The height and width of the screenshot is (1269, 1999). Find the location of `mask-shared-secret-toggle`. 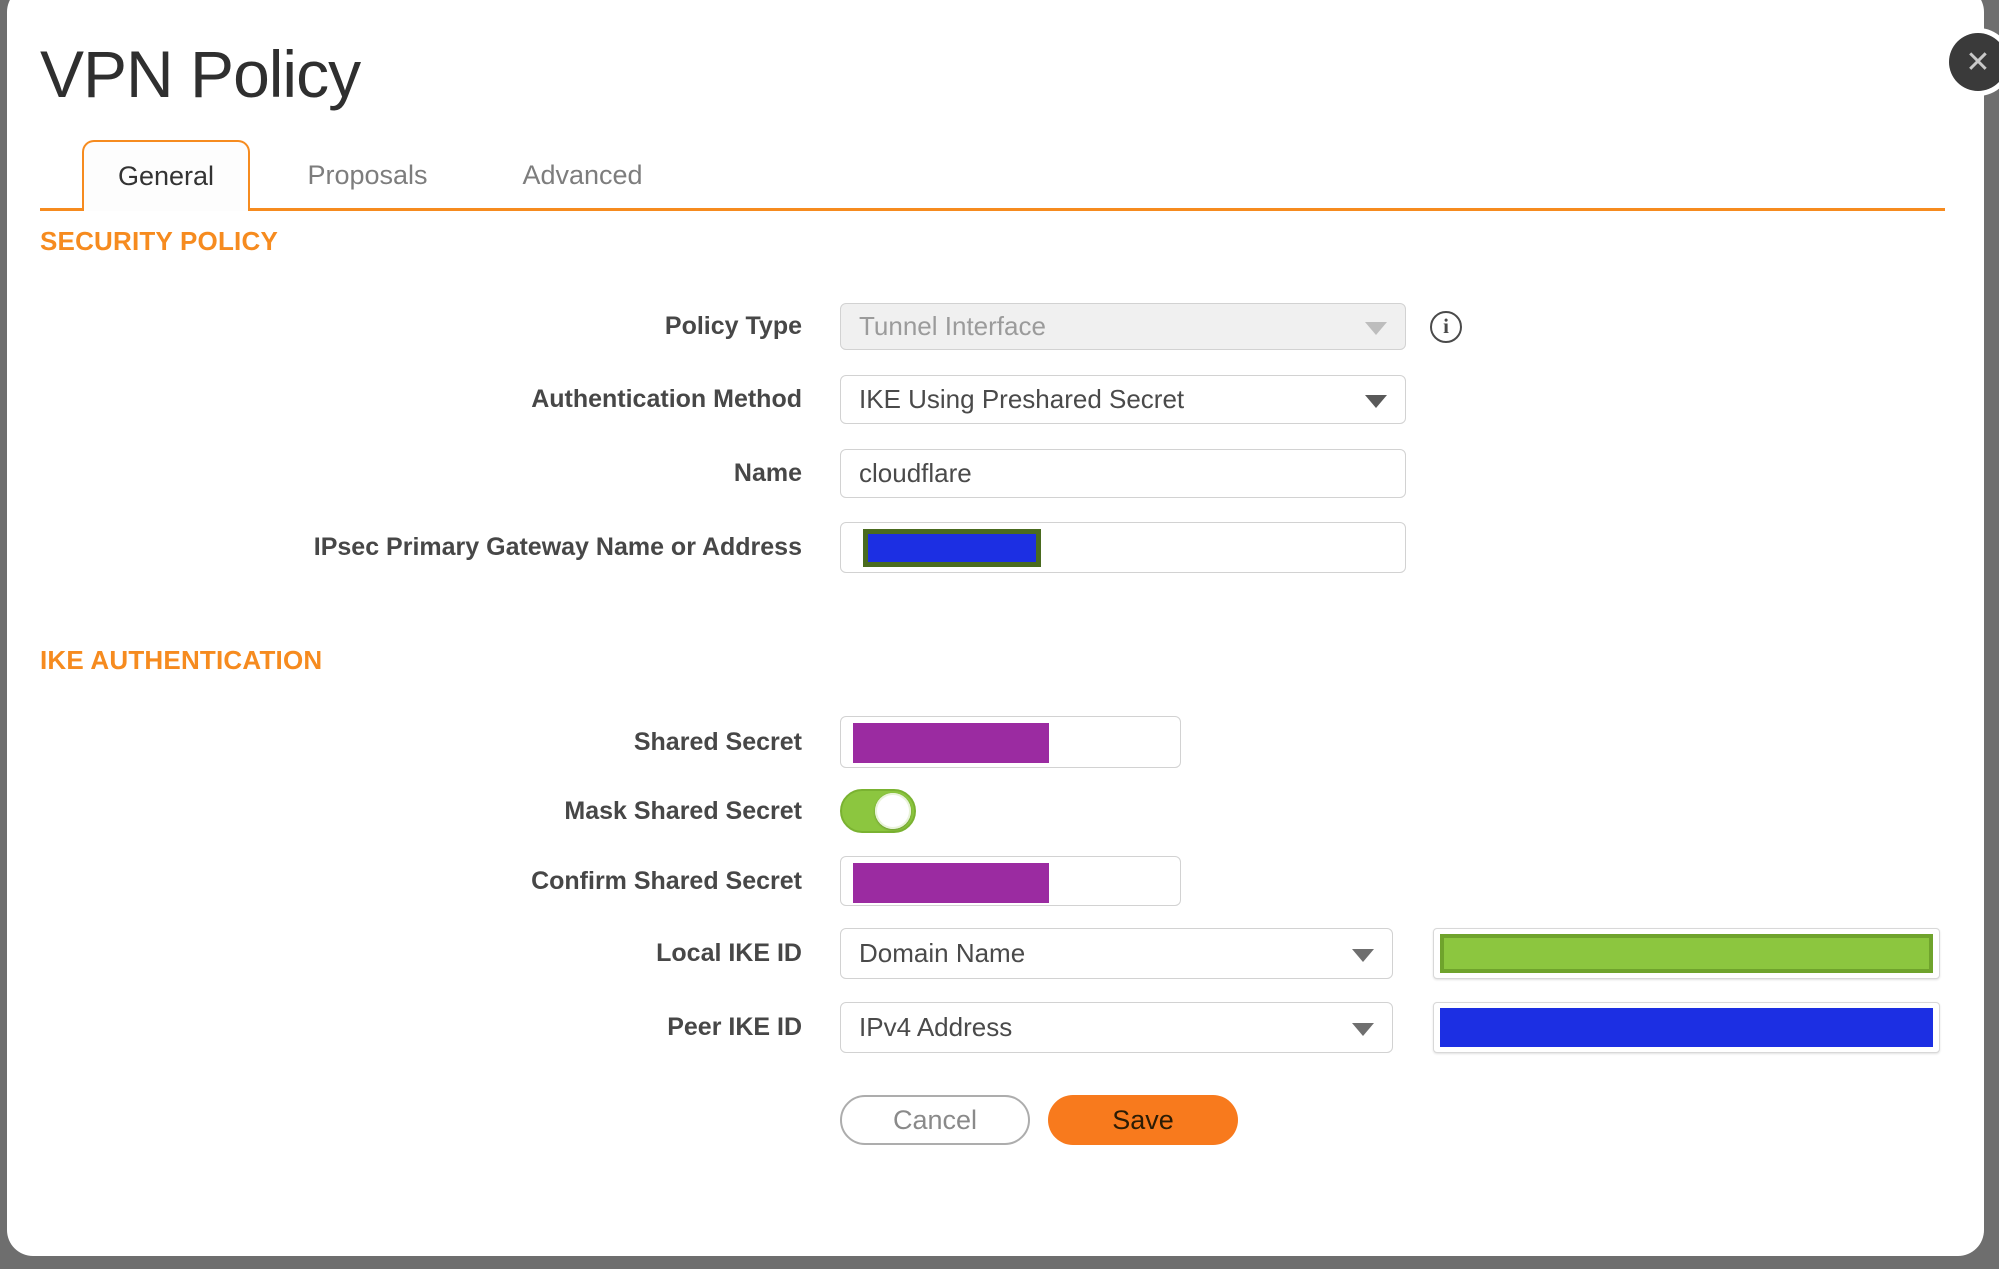

mask-shared-secret-toggle is located at coordinates (878, 811).